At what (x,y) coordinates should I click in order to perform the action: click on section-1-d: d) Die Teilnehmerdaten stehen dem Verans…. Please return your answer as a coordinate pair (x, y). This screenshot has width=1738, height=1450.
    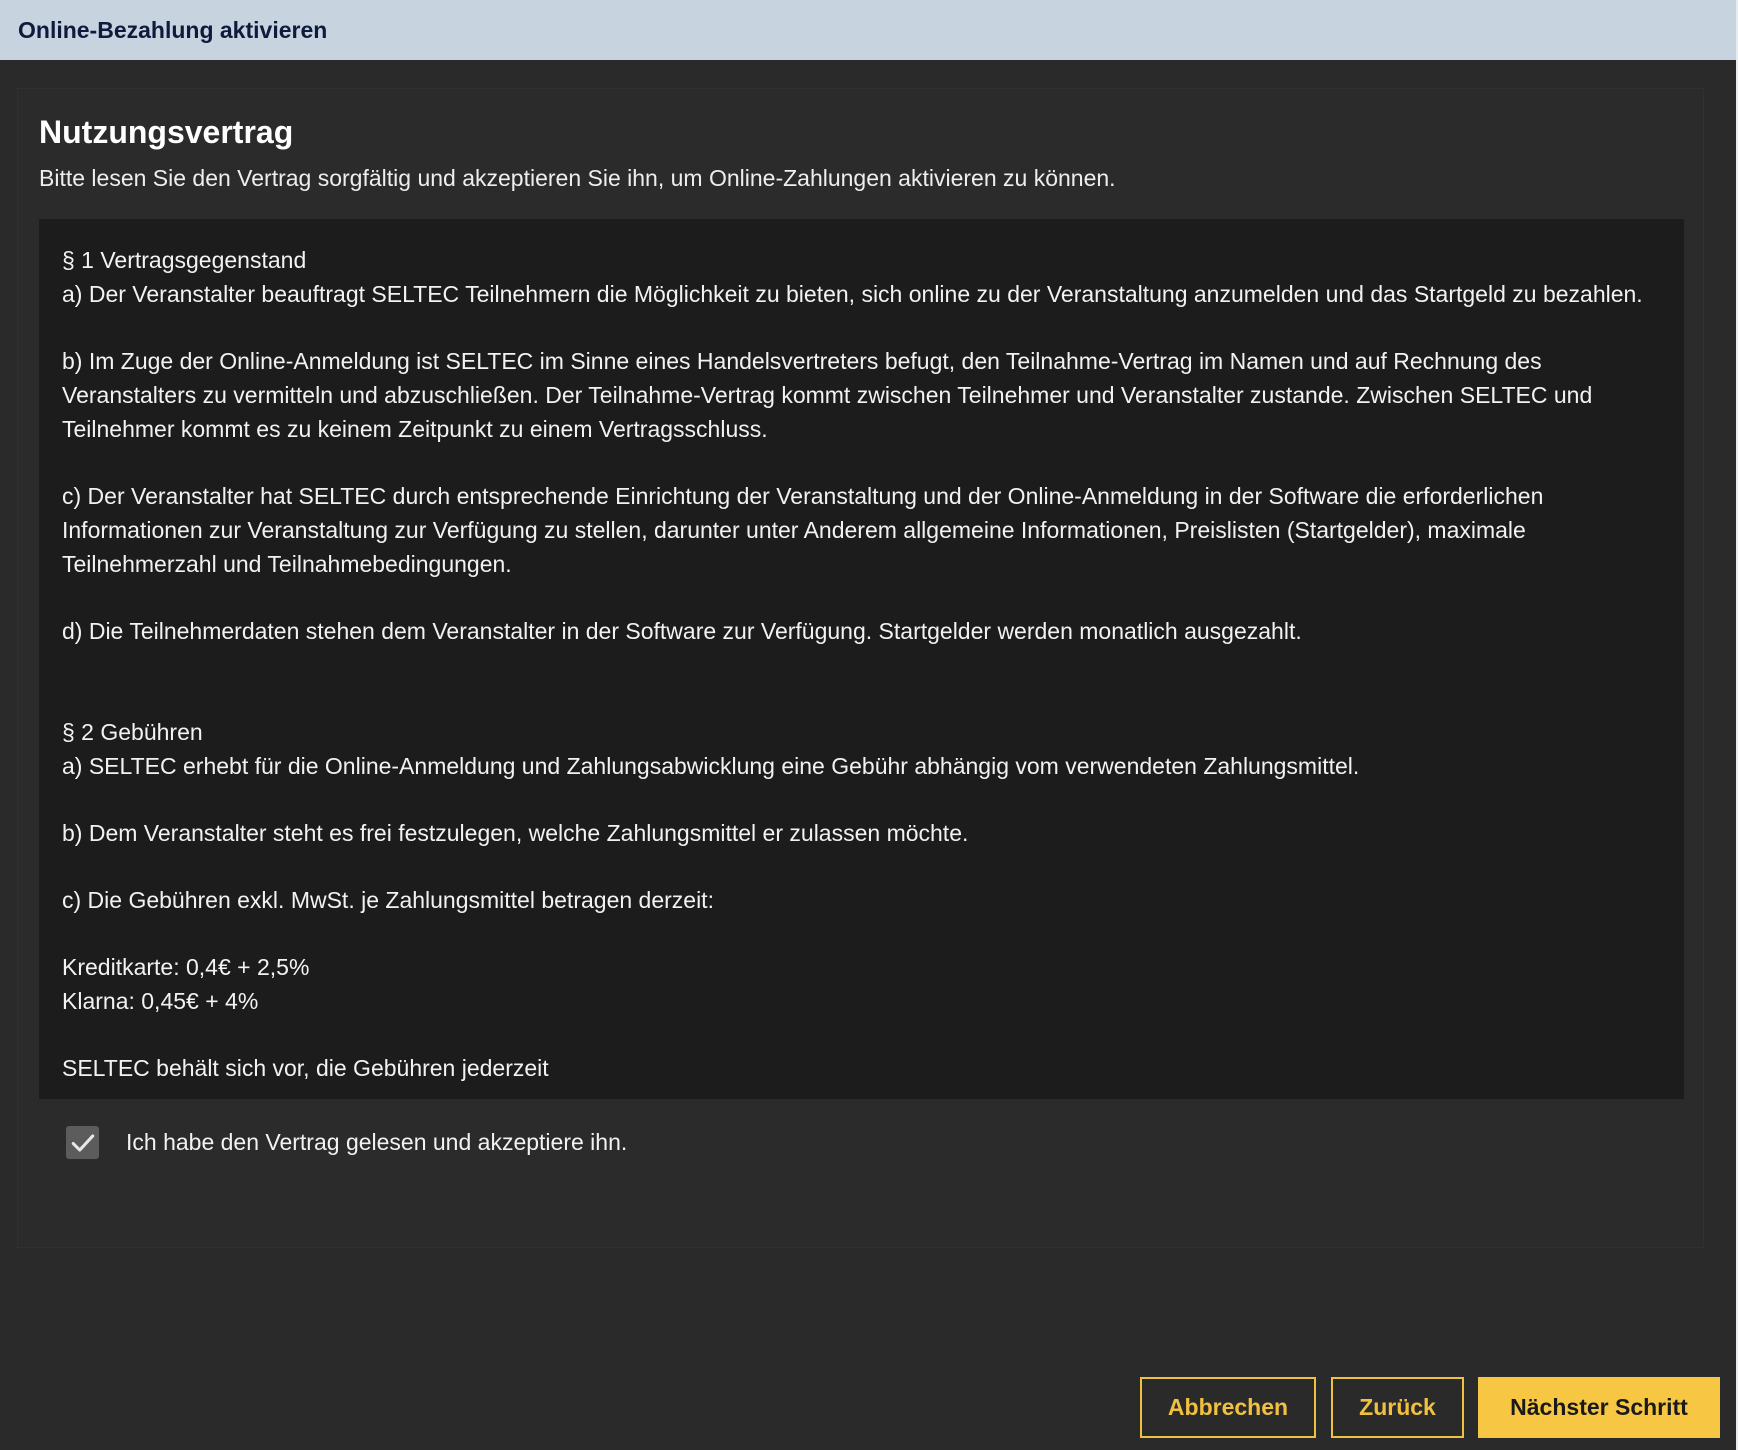
    Looking at the image, I should click on (682, 631).